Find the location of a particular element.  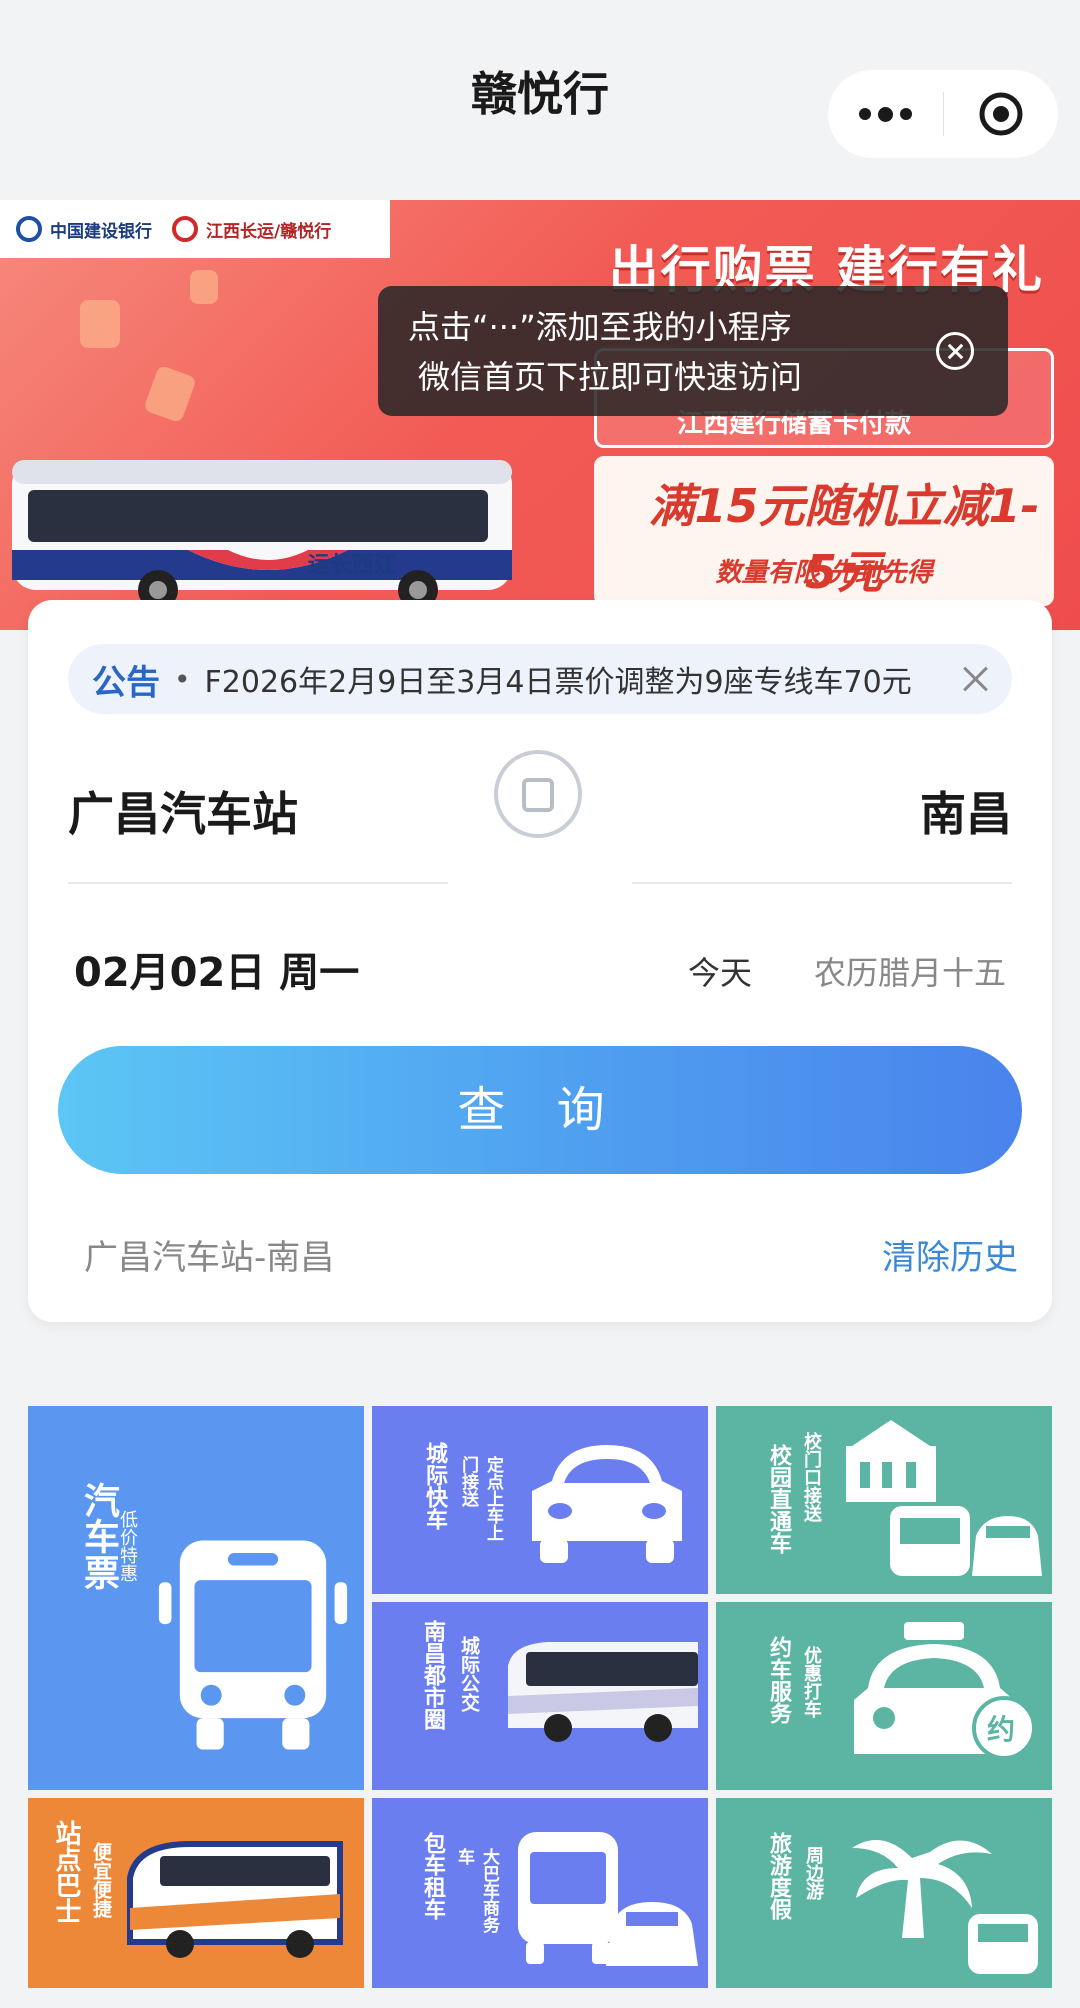

service-title: 包车租车 is located at coordinates (432, 1876).